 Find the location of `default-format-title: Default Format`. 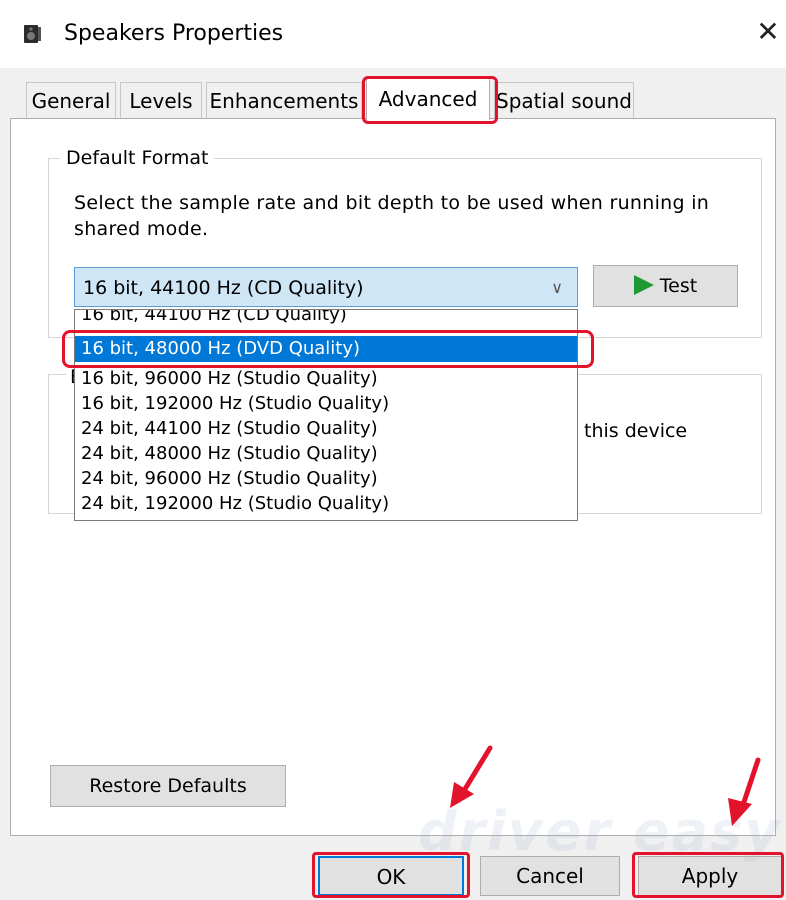

default-format-title: Default Format is located at coordinates (137, 158).